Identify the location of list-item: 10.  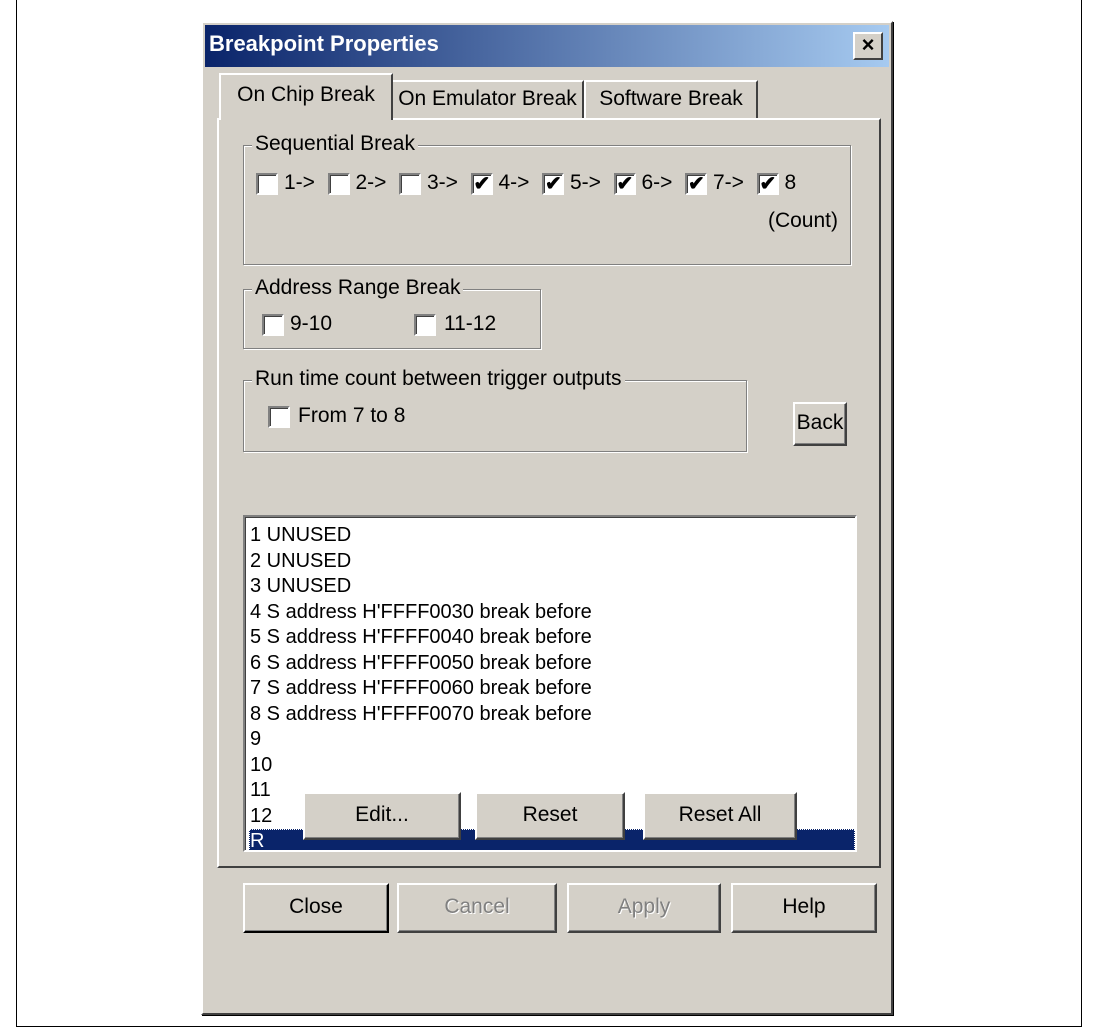
(552, 766).